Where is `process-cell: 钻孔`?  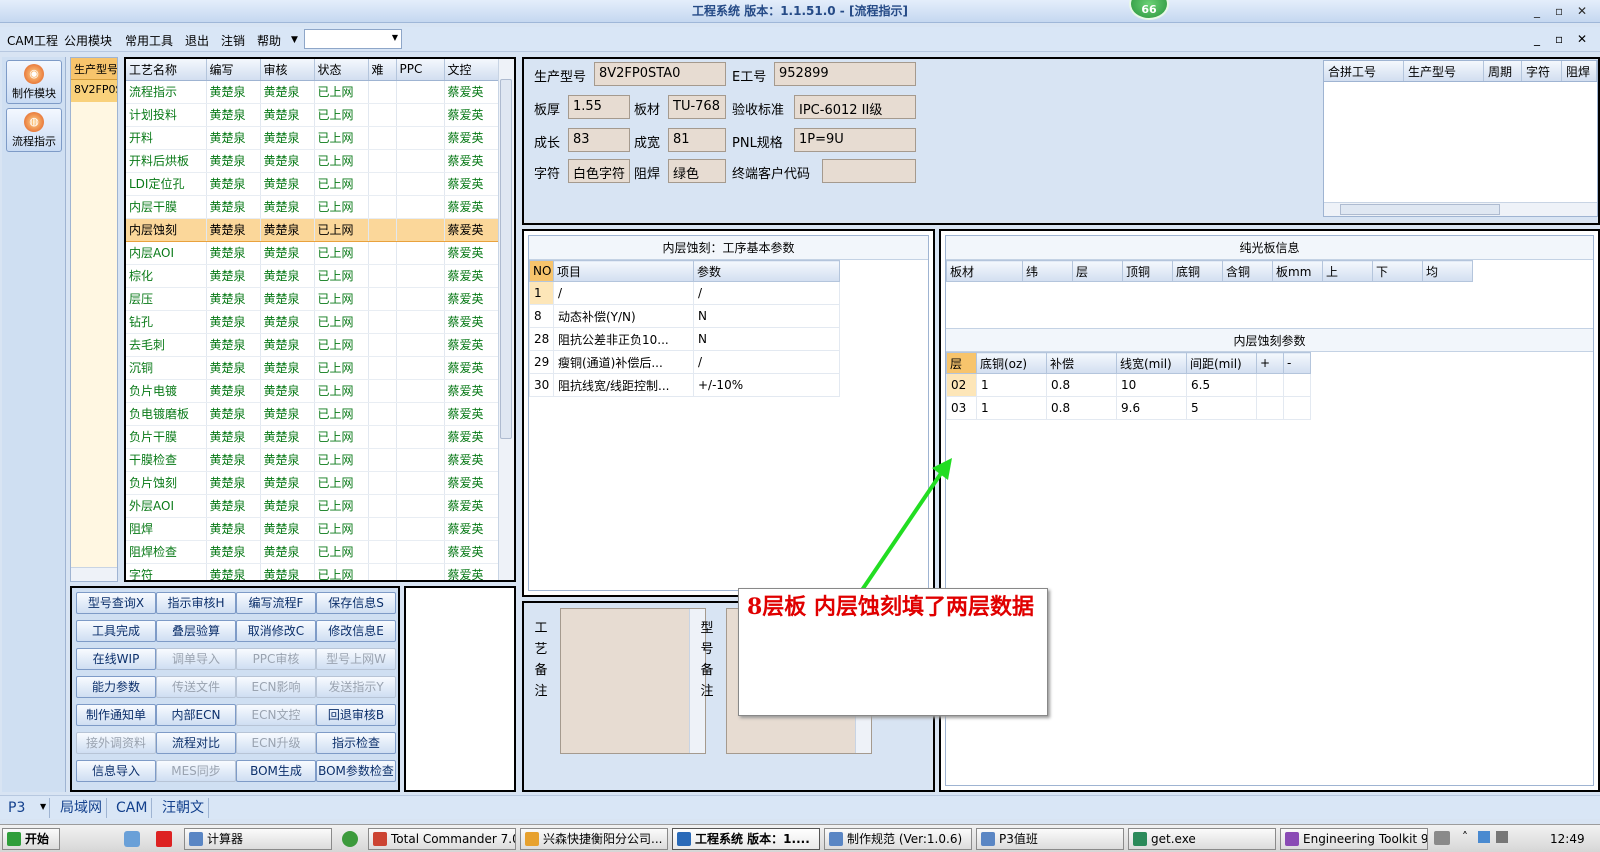
process-cell: 钻孔 is located at coordinates (166, 322).